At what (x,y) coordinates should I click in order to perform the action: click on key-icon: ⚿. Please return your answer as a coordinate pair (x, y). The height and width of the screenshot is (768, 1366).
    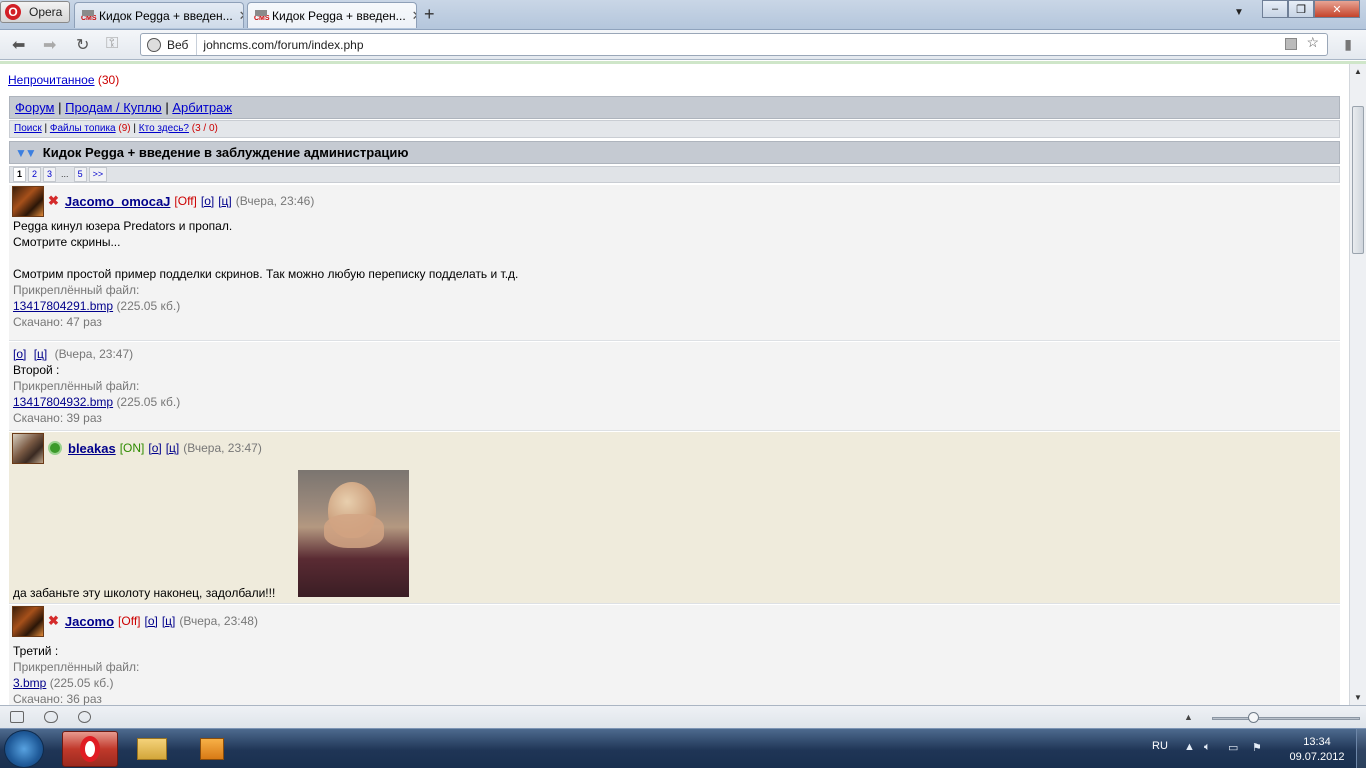
    Looking at the image, I should click on (112, 44).